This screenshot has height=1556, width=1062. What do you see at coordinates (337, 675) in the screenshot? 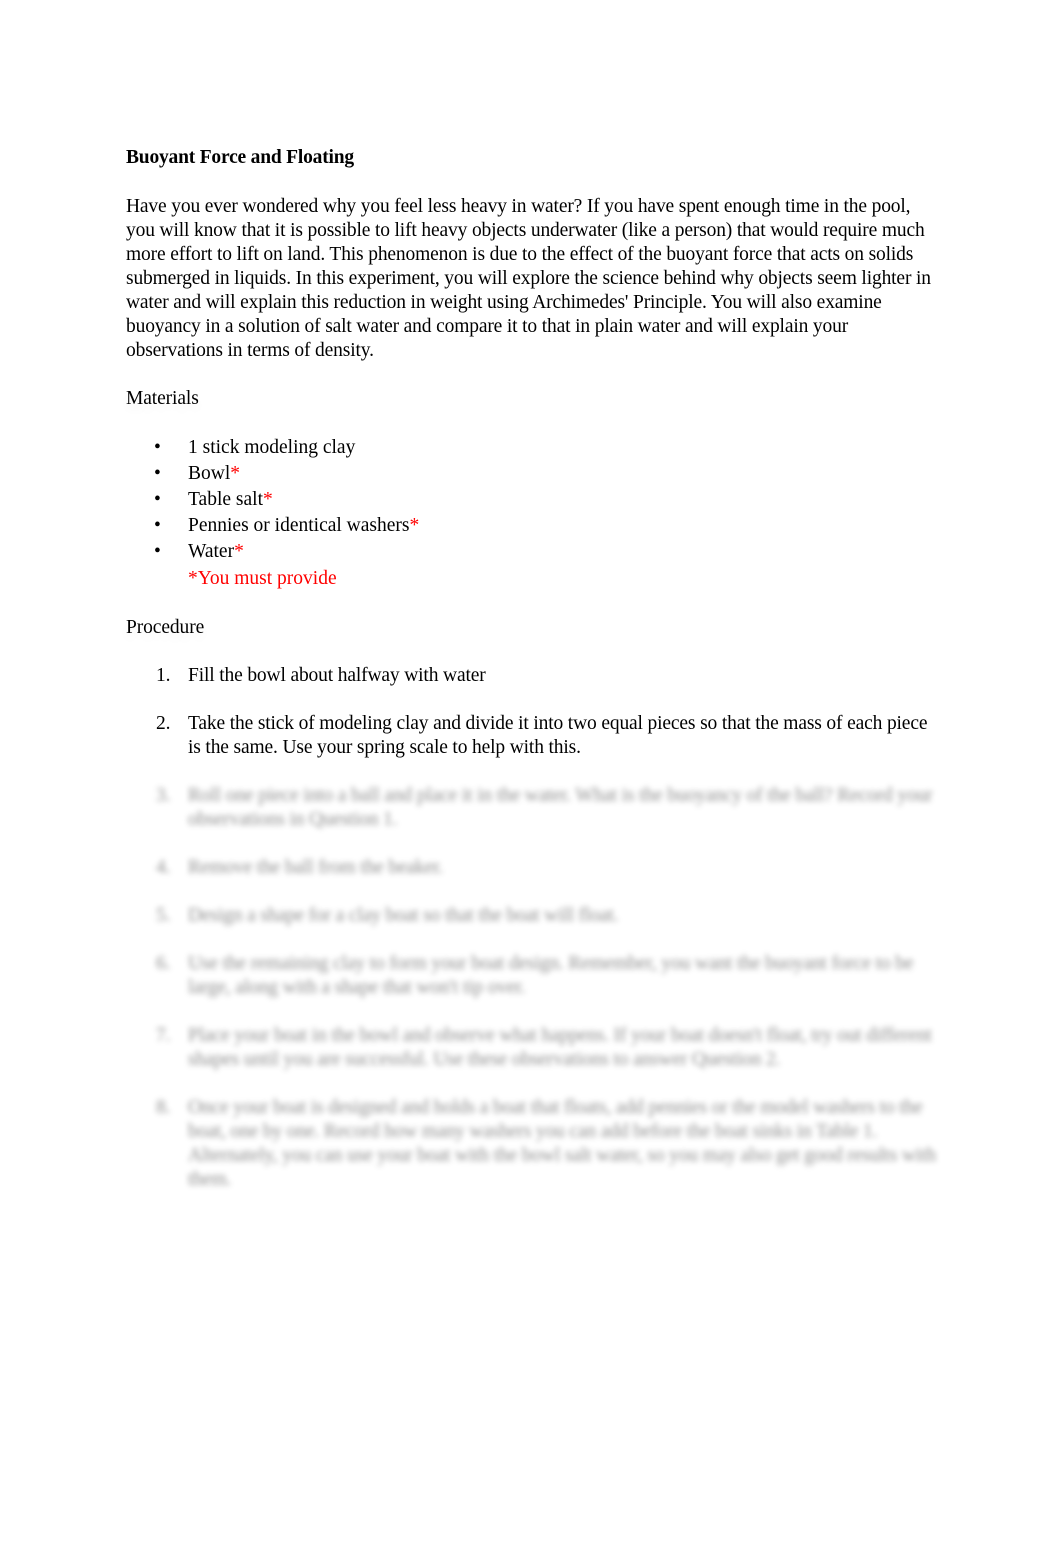
I see `step-text: Fill the bowl about halfway with water` at bounding box center [337, 675].